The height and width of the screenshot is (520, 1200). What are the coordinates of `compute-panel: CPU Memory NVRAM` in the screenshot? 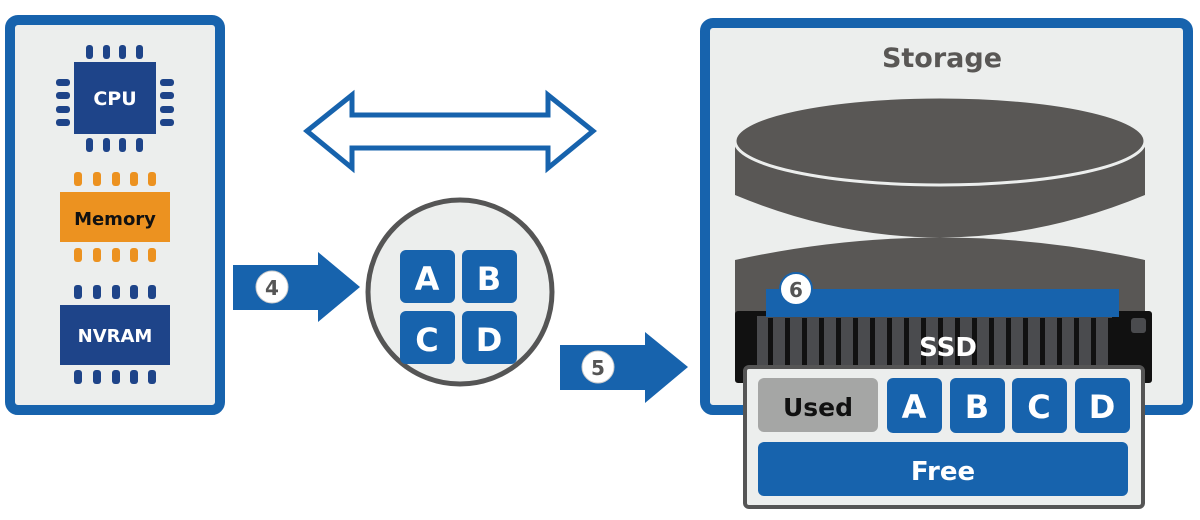 It's located at (115, 215).